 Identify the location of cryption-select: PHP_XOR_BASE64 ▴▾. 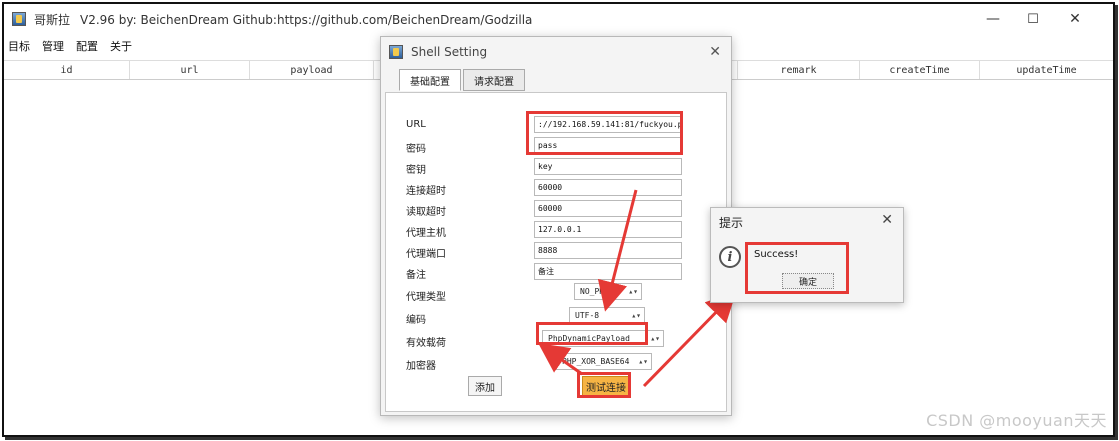
(604, 361).